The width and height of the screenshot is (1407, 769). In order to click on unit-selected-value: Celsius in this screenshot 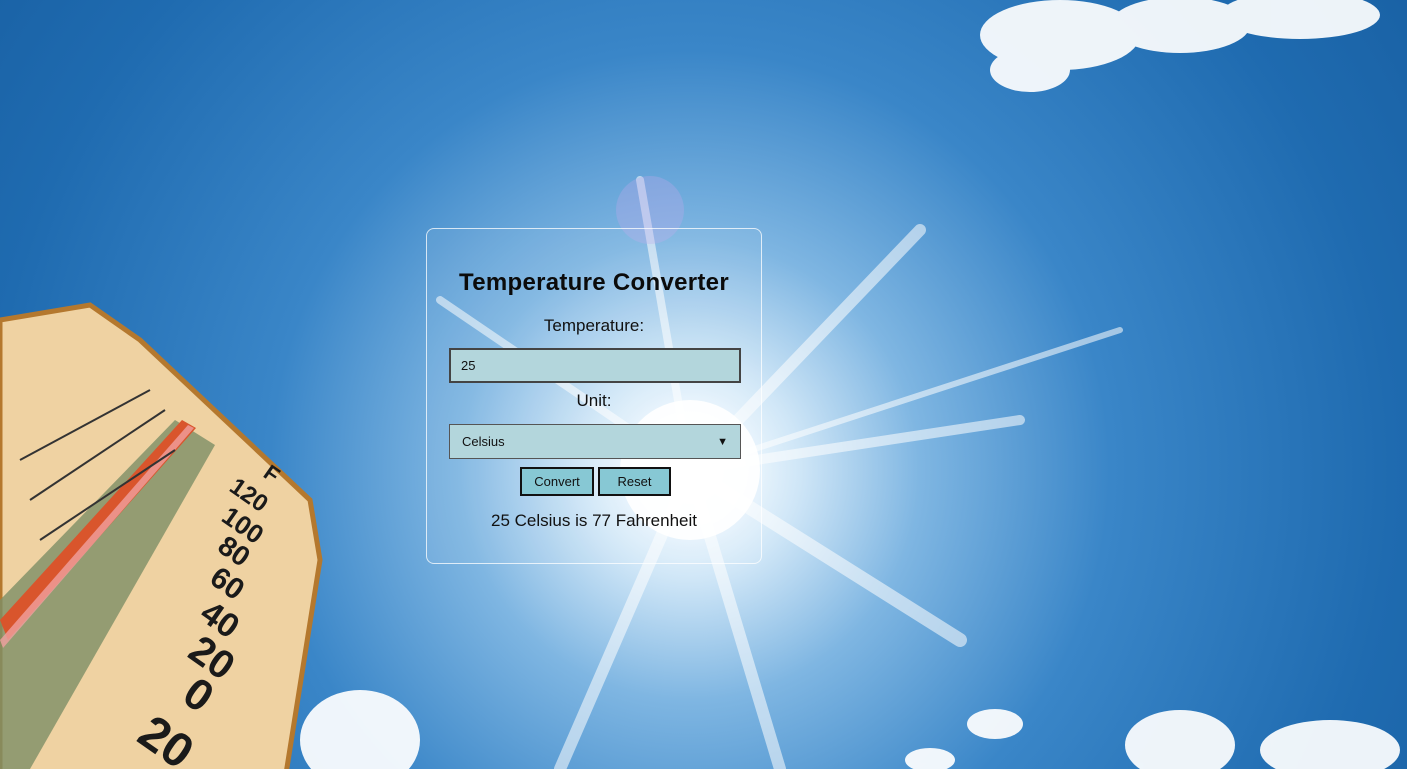, I will do `click(483, 441)`.